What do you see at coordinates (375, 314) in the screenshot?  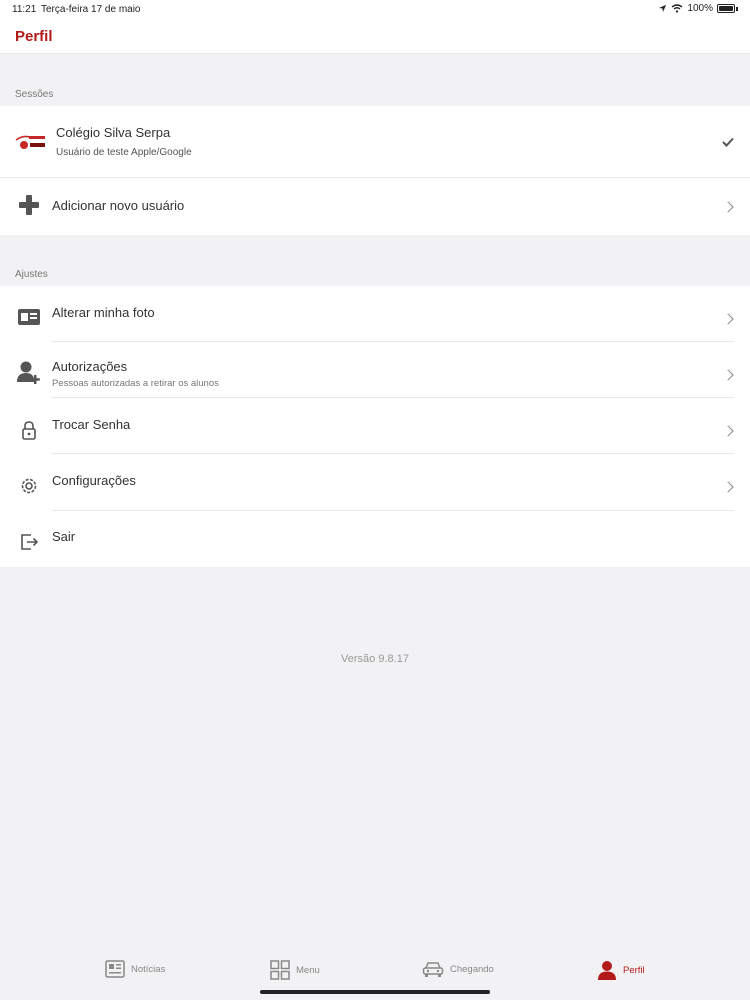 I see `change-photo-button: Alterar minha foto` at bounding box center [375, 314].